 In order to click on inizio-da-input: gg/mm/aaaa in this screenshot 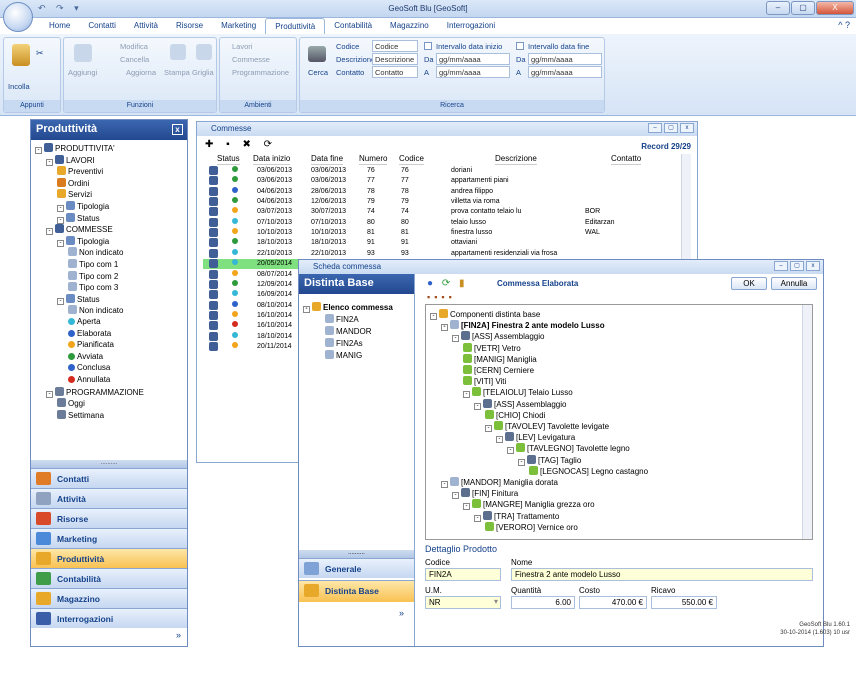, I will do `click(473, 59)`.